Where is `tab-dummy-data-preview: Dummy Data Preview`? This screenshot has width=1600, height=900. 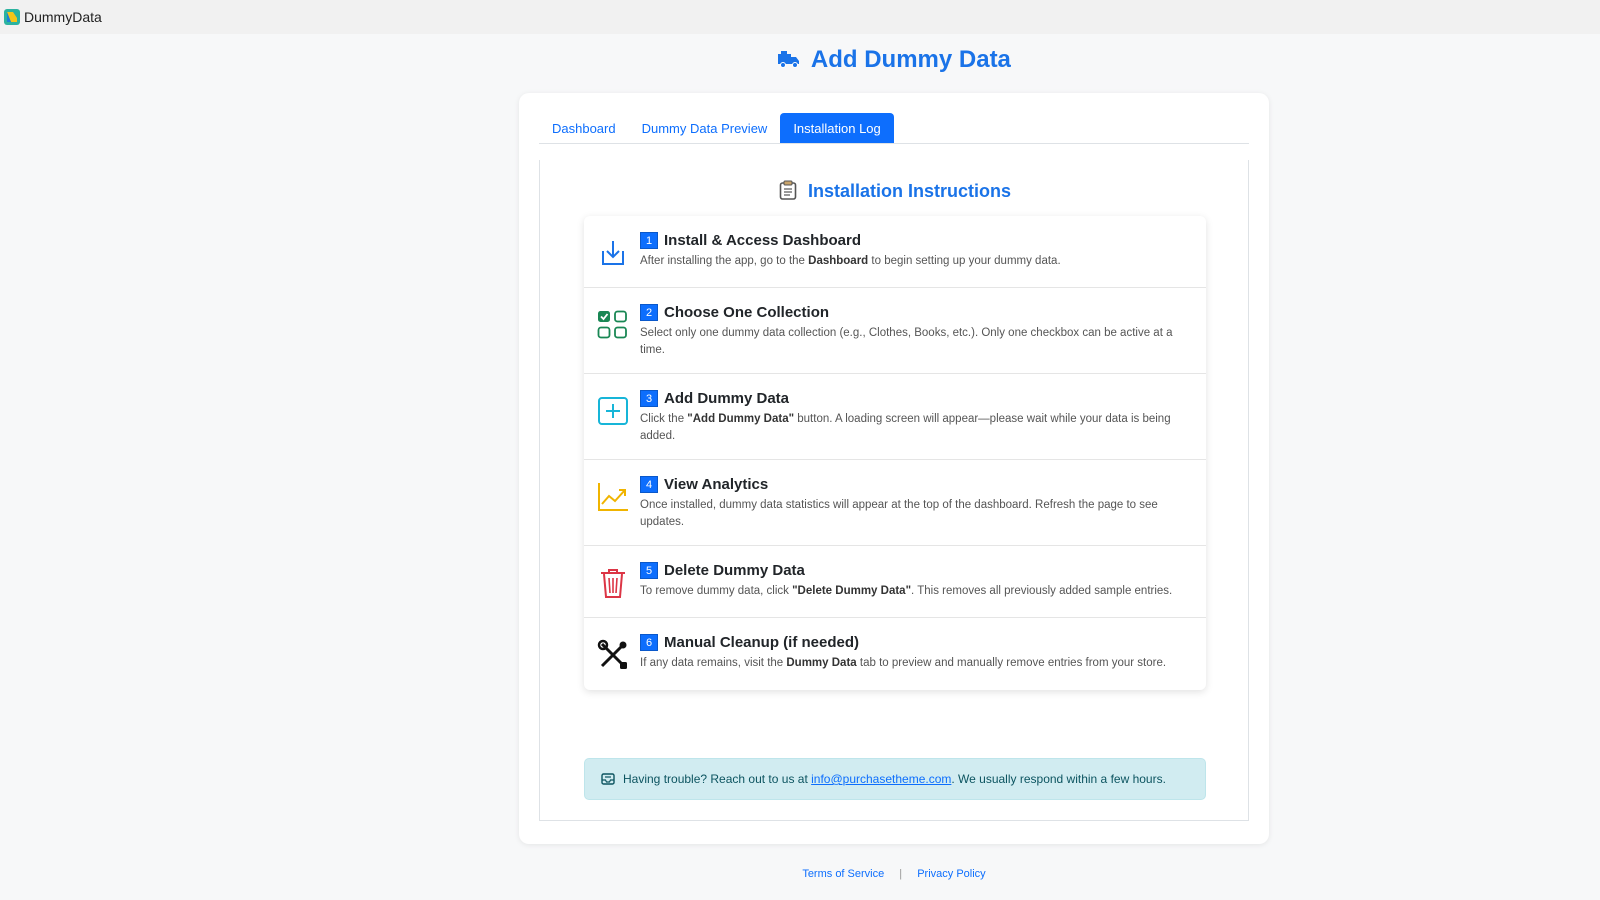
tab-dummy-data-preview: Dummy Data Preview is located at coordinates (705, 128).